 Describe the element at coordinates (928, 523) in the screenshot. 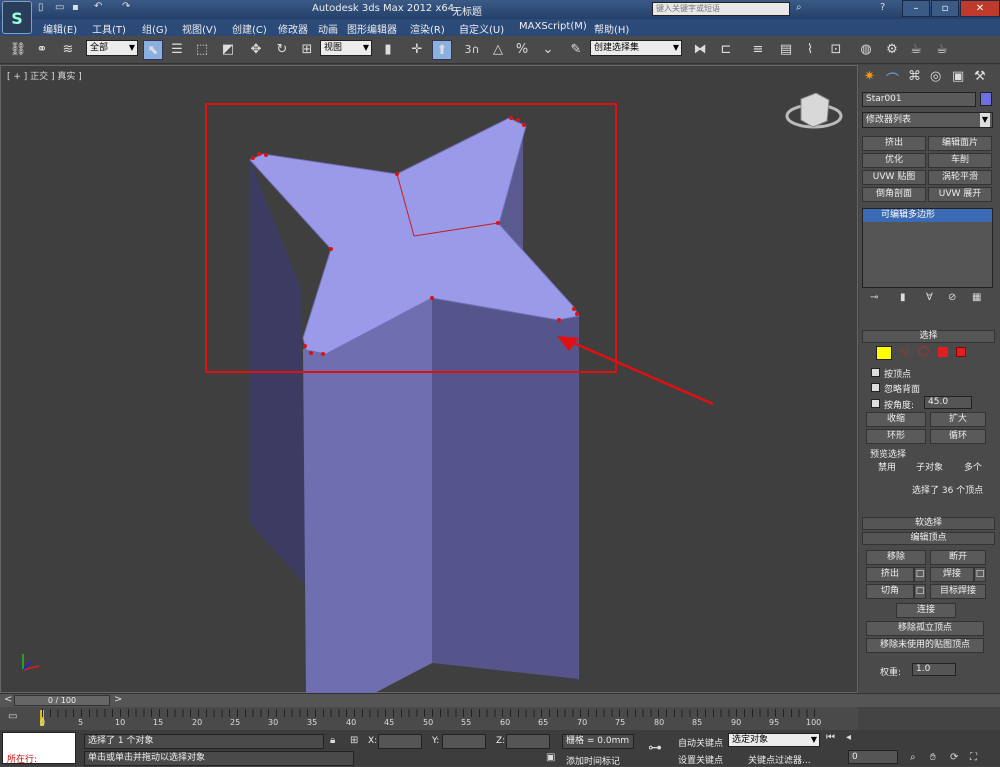

I see `soft-selection-rollout-header: 软选择` at that location.